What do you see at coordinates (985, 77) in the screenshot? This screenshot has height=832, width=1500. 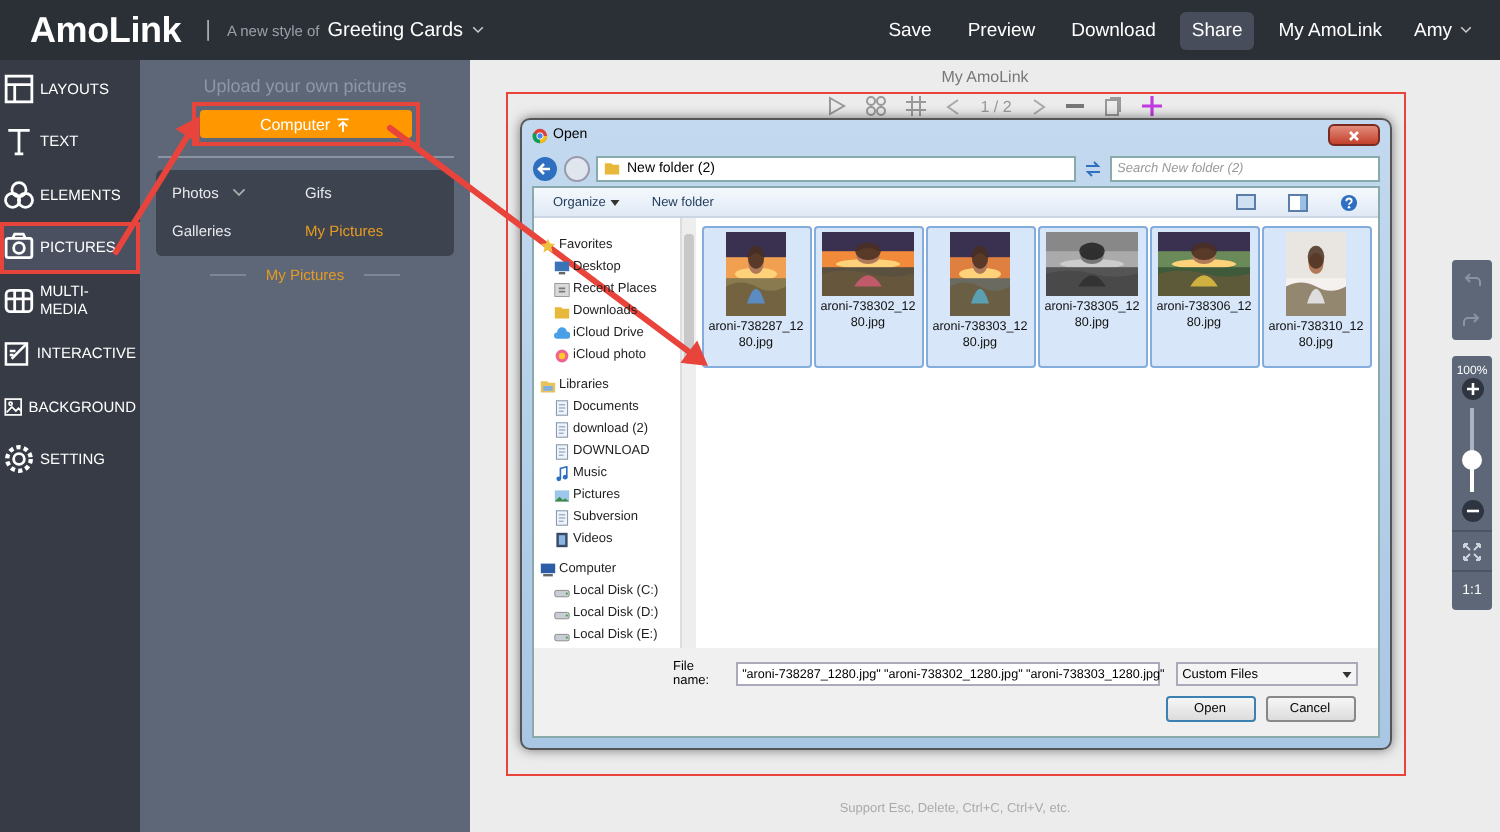 I see `canvas-title: My AmoLink` at bounding box center [985, 77].